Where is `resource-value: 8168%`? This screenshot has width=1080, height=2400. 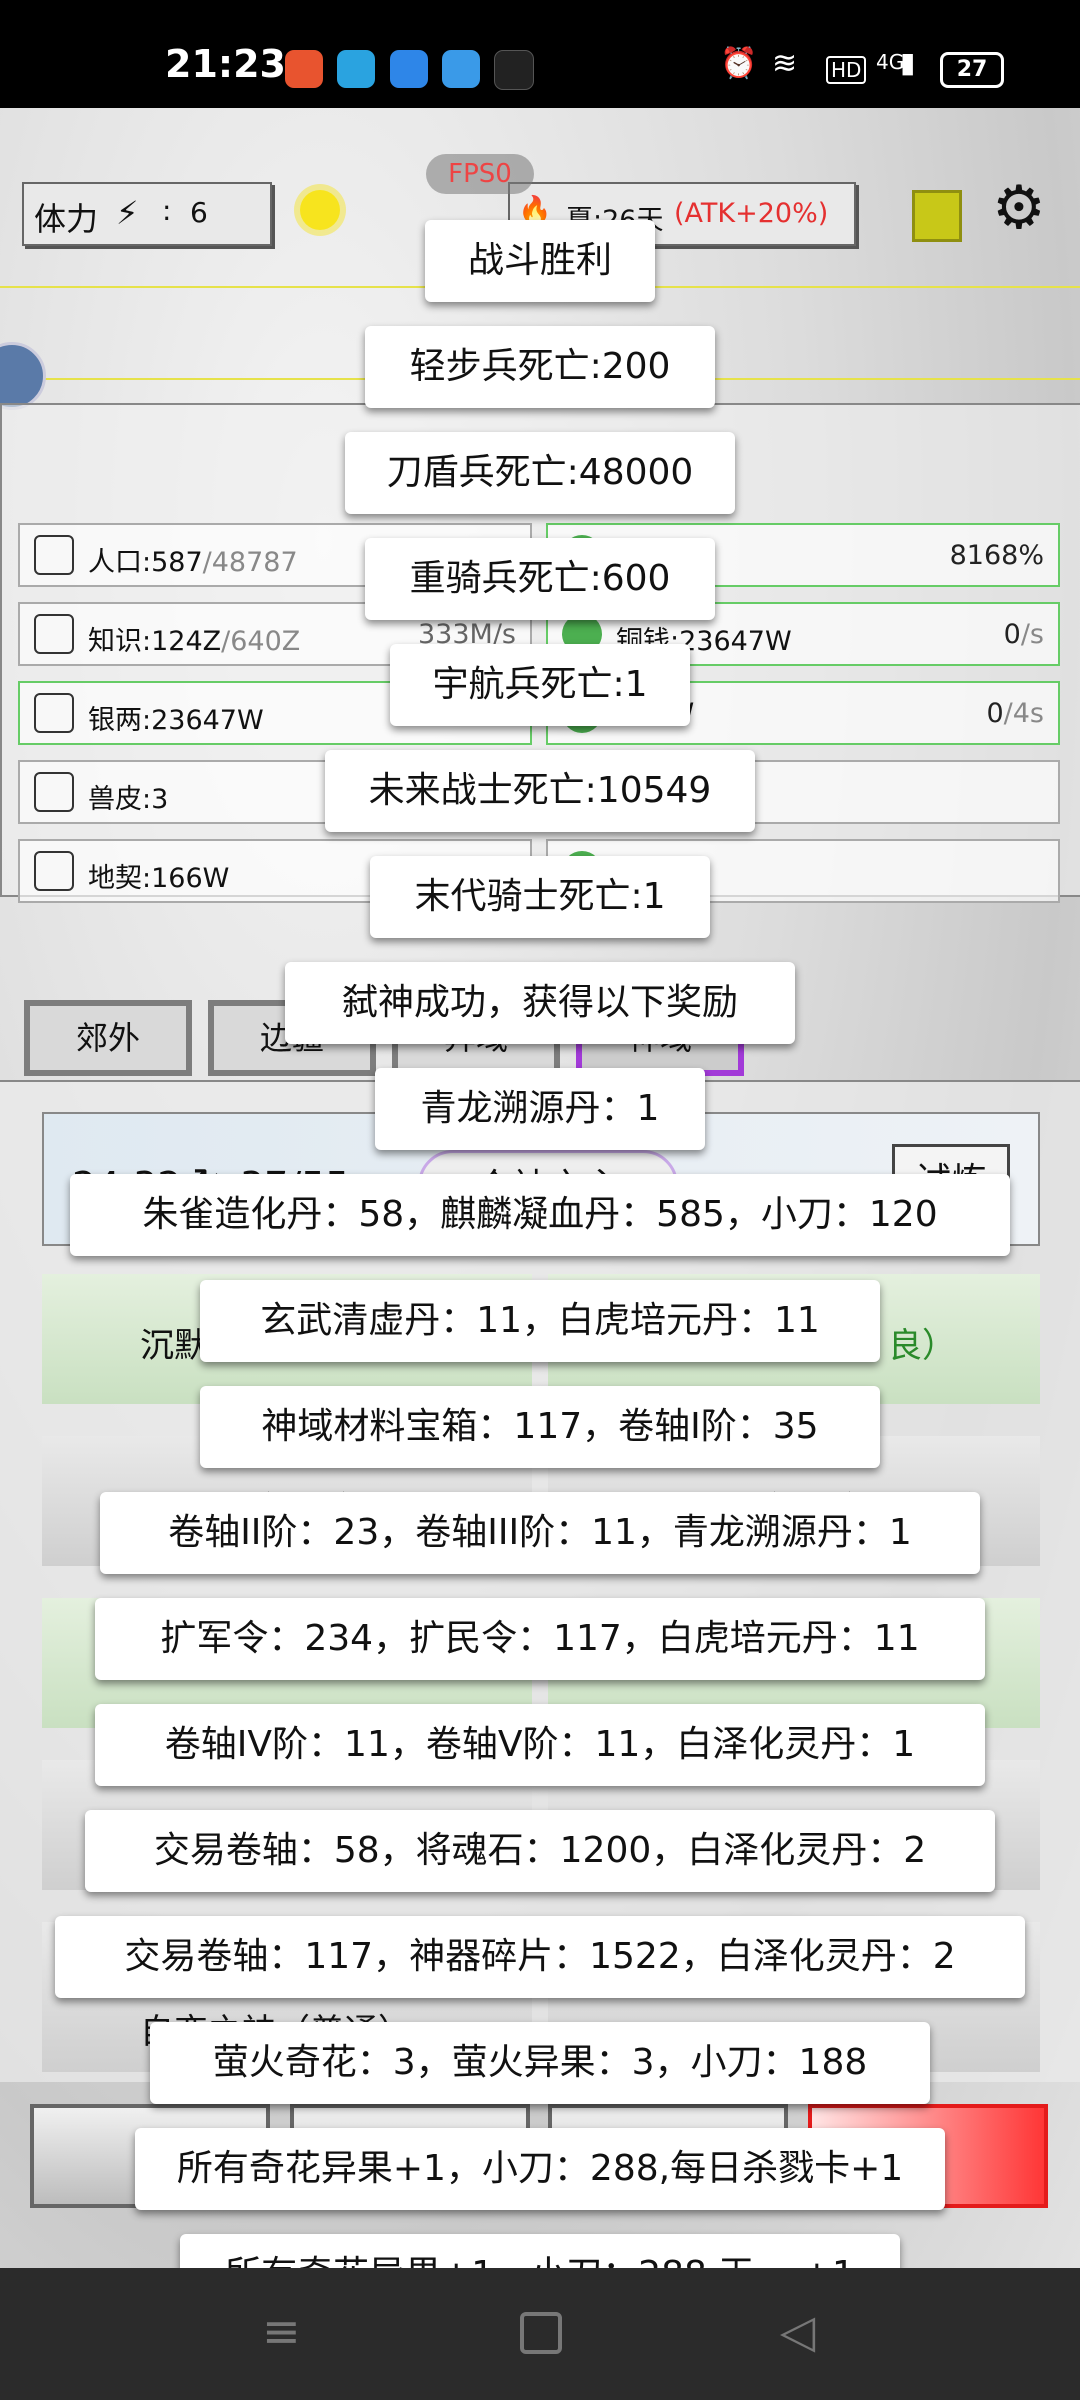
resource-value: 8168% is located at coordinates (996, 555).